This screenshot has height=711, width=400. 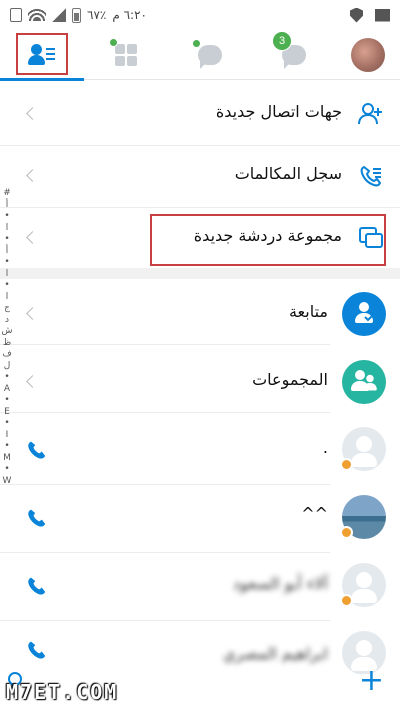 What do you see at coordinates (7, 321) in the screenshot?
I see `index-letter: د` at bounding box center [7, 321].